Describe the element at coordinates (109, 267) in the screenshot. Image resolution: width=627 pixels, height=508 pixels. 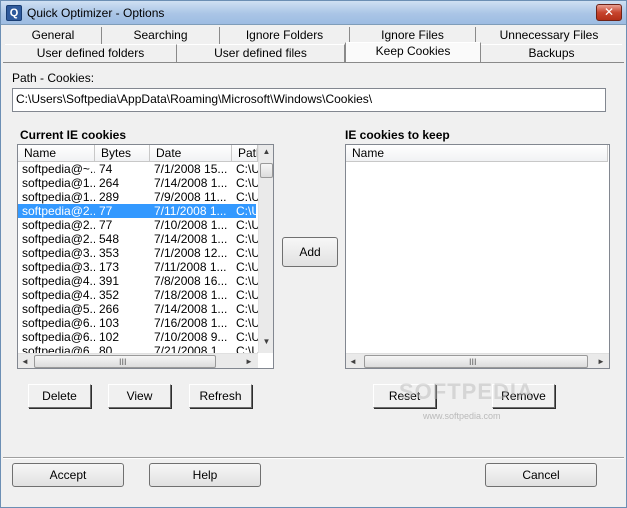
I see `cookie-bytes-cell: 173` at that location.